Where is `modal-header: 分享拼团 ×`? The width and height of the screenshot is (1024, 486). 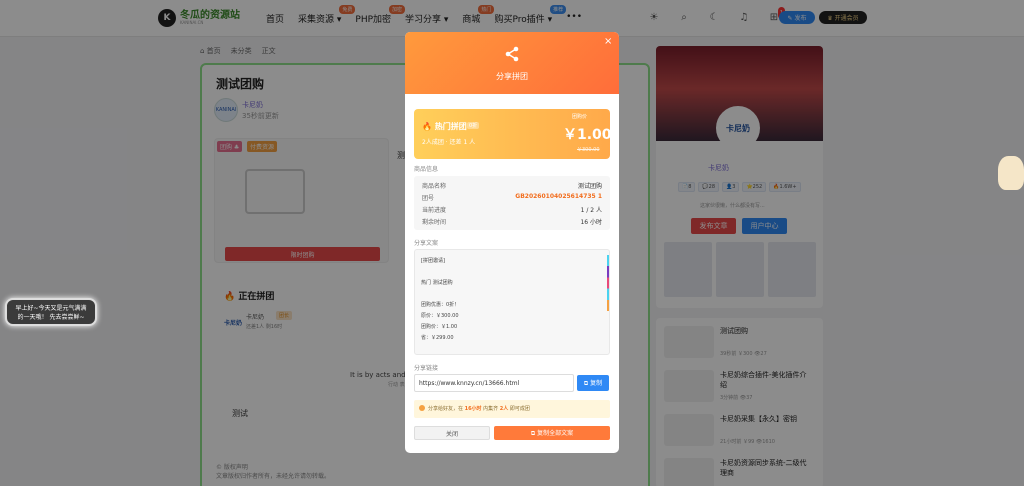 modal-header: 分享拼团 × is located at coordinates (512, 63).